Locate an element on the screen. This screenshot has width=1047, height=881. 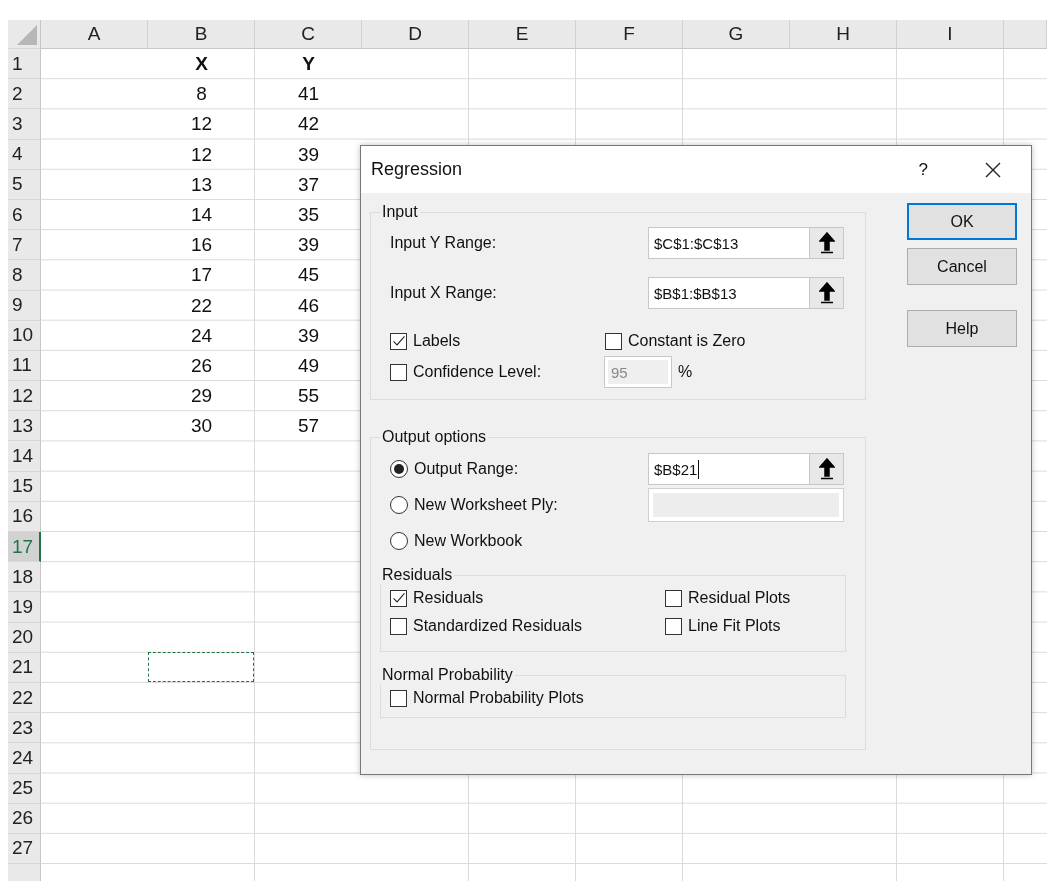
table-cell: 8 is located at coordinates (201, 94).